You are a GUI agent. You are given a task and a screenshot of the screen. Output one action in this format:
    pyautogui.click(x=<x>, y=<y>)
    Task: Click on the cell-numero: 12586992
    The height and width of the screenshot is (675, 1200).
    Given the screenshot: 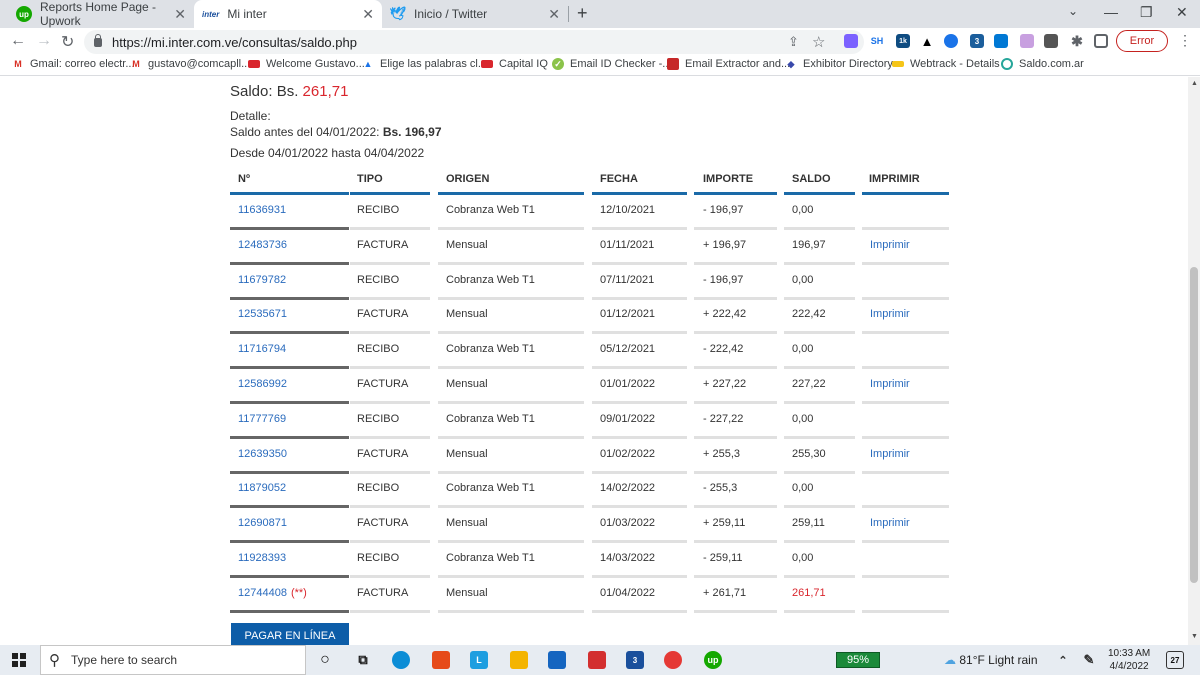 What is the action you would take?
    pyautogui.click(x=262, y=384)
    